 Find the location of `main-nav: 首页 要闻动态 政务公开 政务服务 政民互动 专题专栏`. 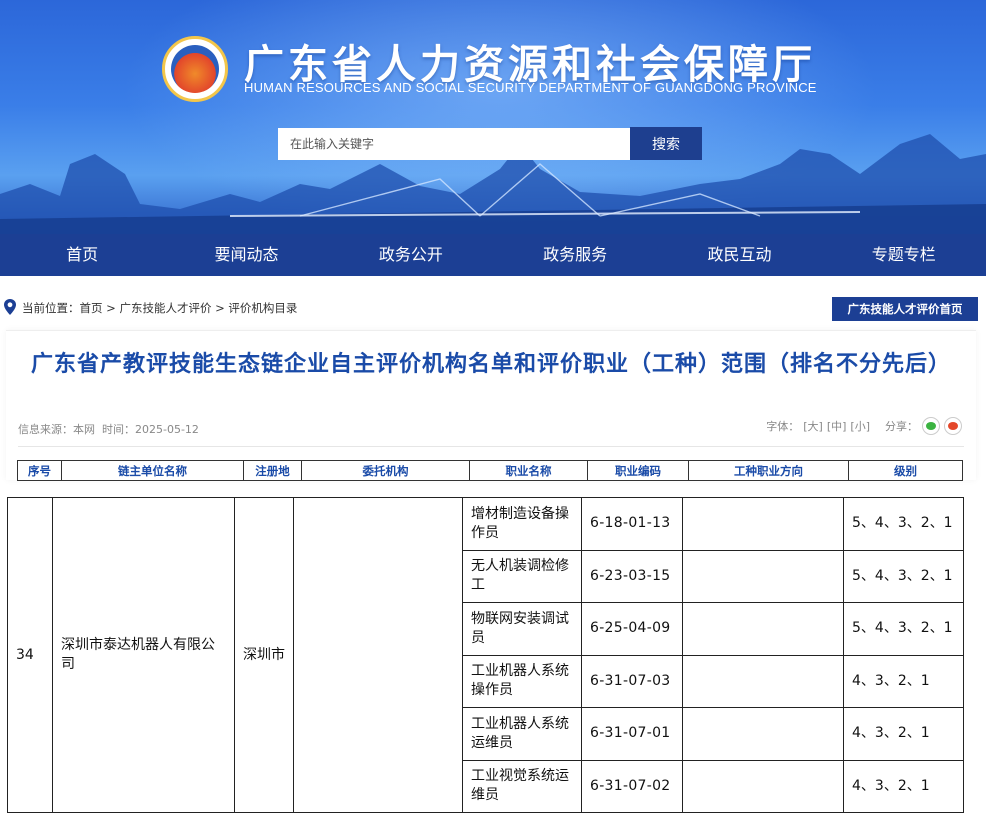

main-nav: 首页 要闻动态 政务公开 政务服务 政民互动 专题专栏 is located at coordinates (493, 255).